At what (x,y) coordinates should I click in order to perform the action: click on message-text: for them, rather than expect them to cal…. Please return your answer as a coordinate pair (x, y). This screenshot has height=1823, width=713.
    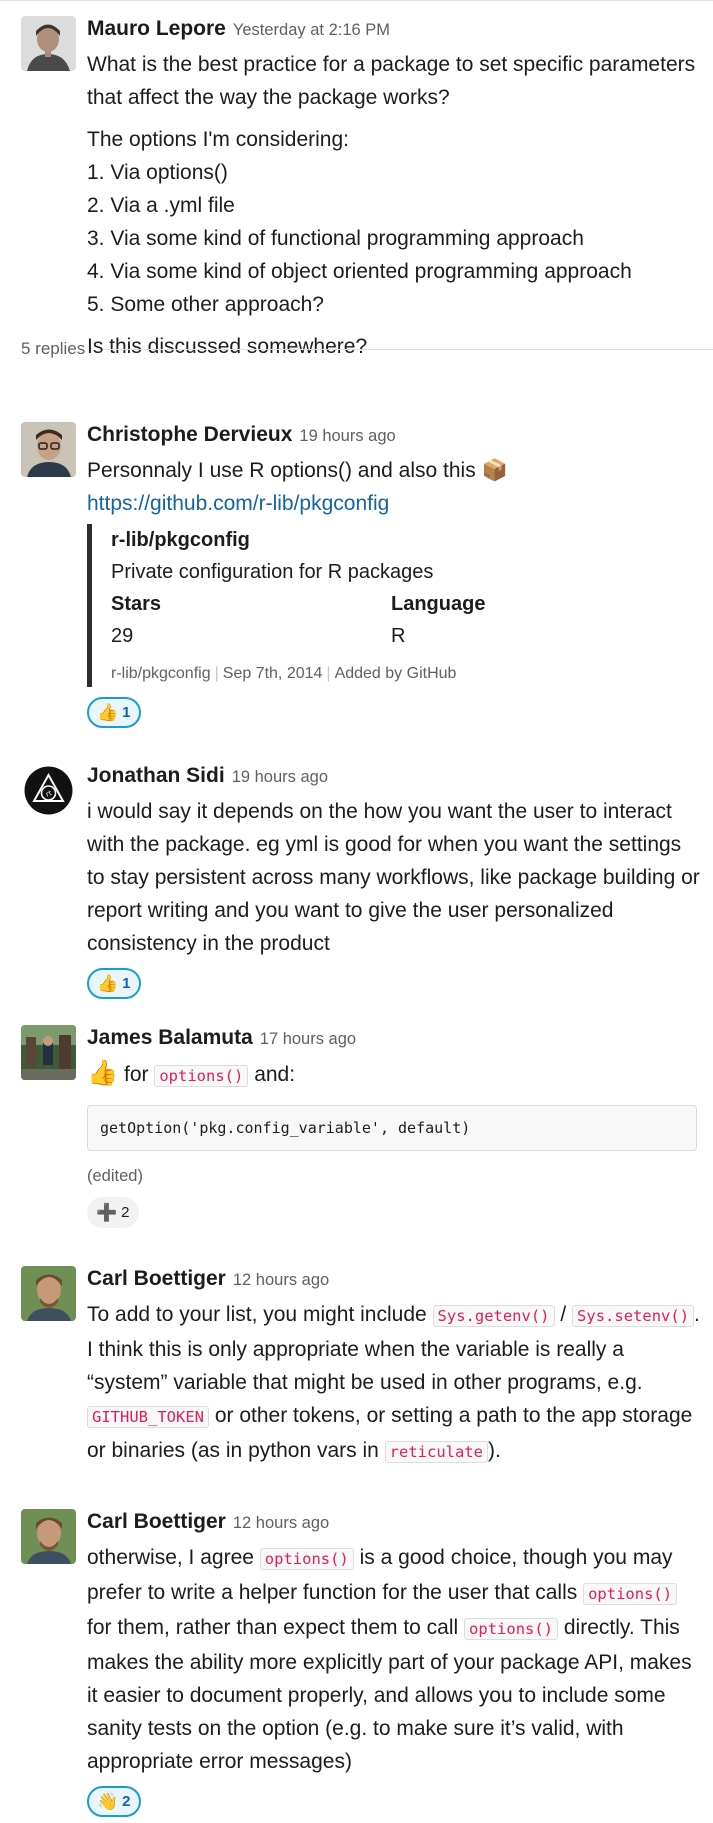
    Looking at the image, I should click on (273, 1627).